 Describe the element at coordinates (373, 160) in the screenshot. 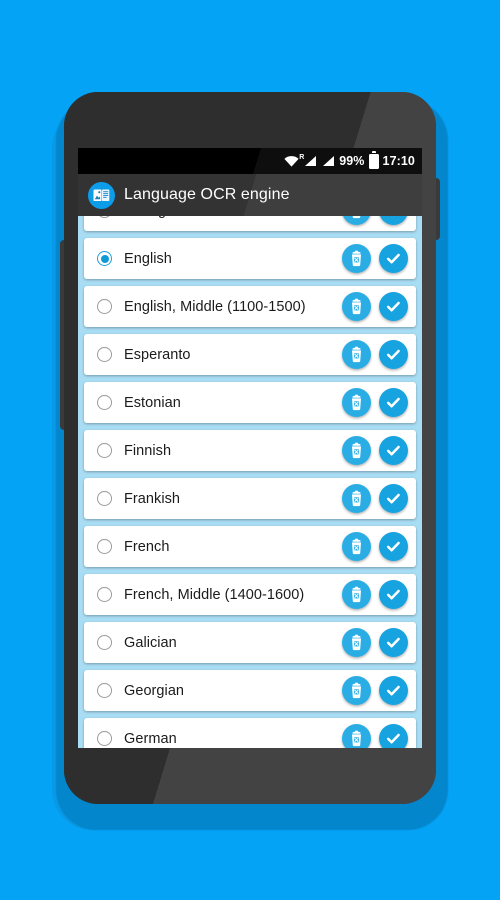

I see `battery-full-icon` at that location.